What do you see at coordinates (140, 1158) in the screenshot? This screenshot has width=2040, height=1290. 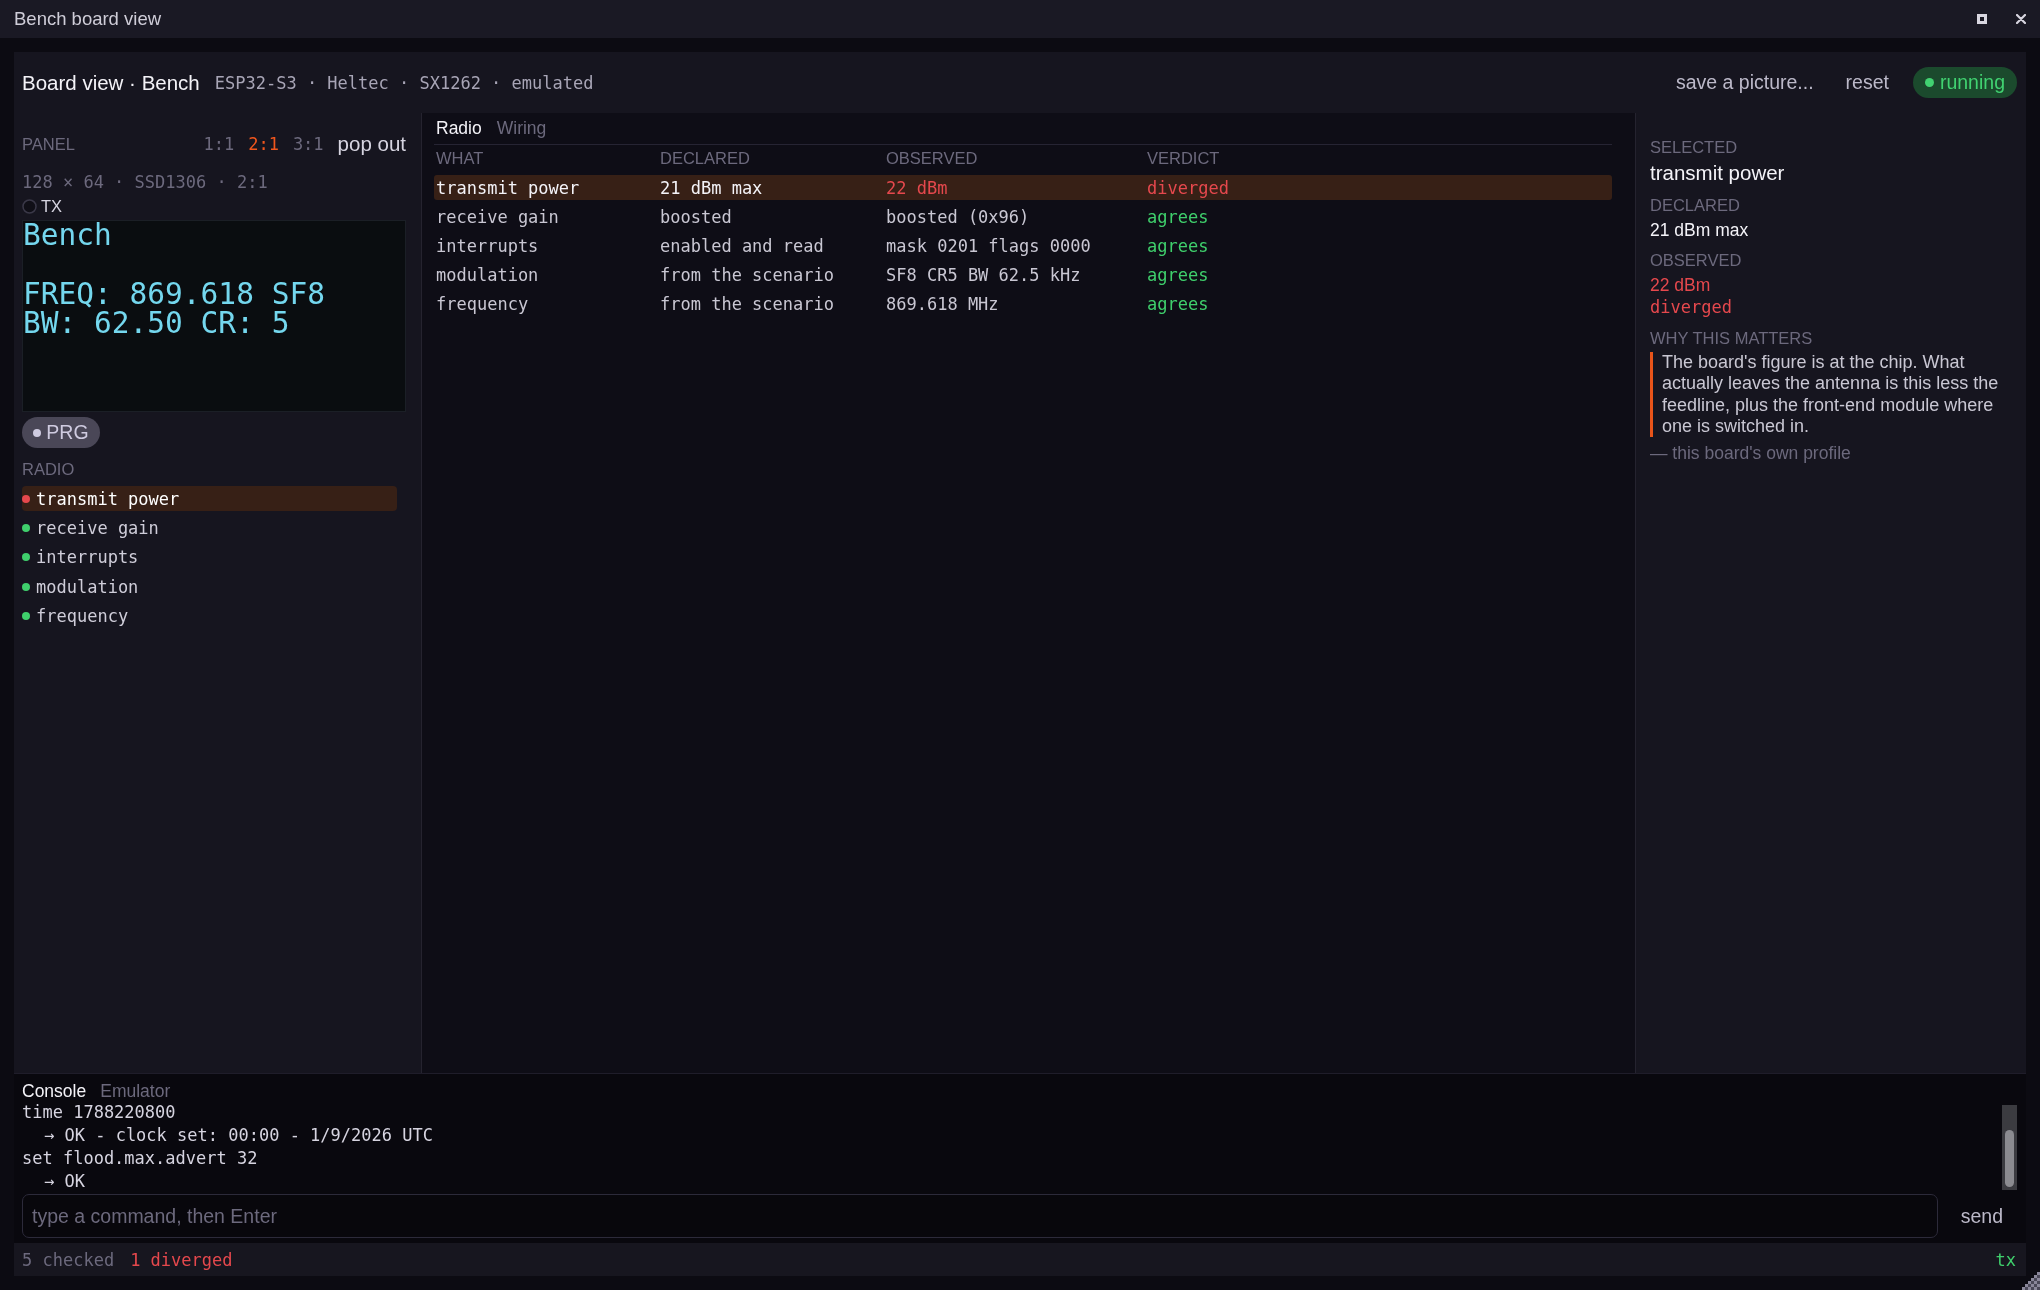 I see `log-line: set flood.max.advert 32` at bounding box center [140, 1158].